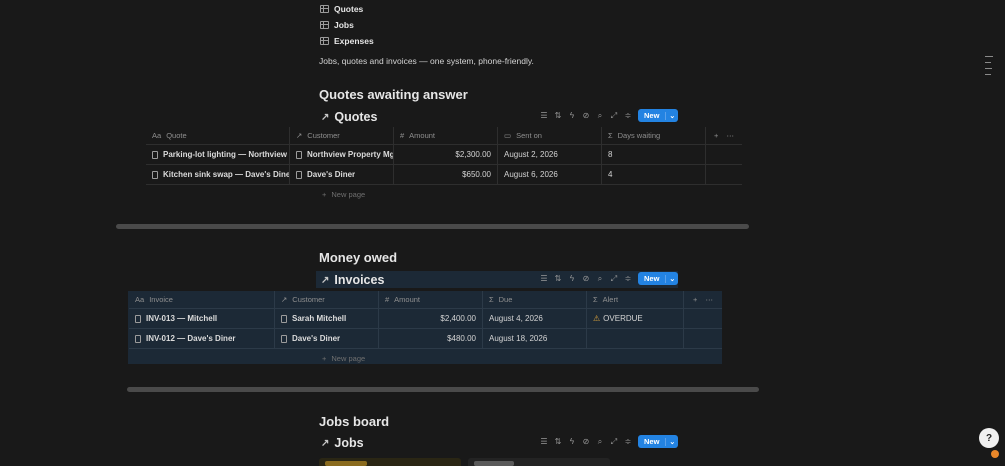  I want to click on due-cell: August 18, 2026, so click(535, 338).